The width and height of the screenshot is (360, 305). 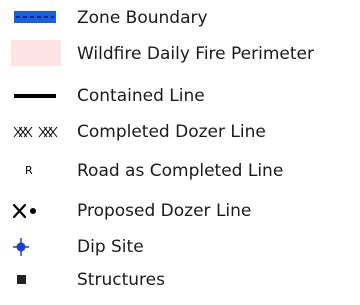 What do you see at coordinates (38, 280) in the screenshot?
I see `structures-icon` at bounding box center [38, 280].